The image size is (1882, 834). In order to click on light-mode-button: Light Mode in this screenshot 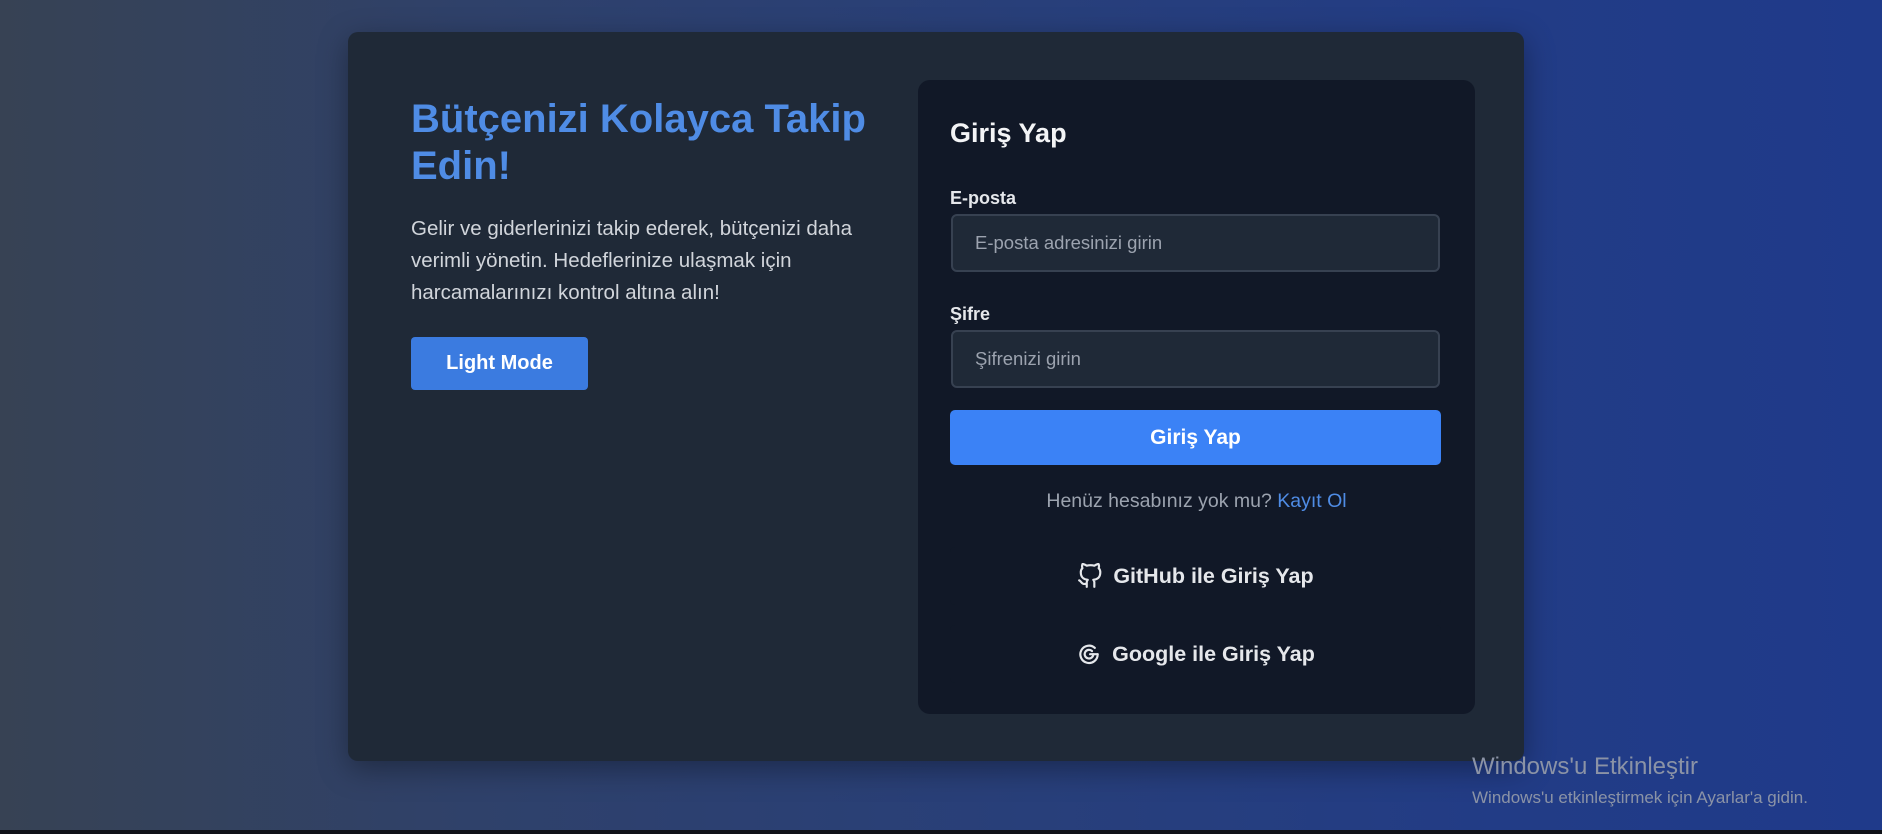, I will do `click(499, 363)`.